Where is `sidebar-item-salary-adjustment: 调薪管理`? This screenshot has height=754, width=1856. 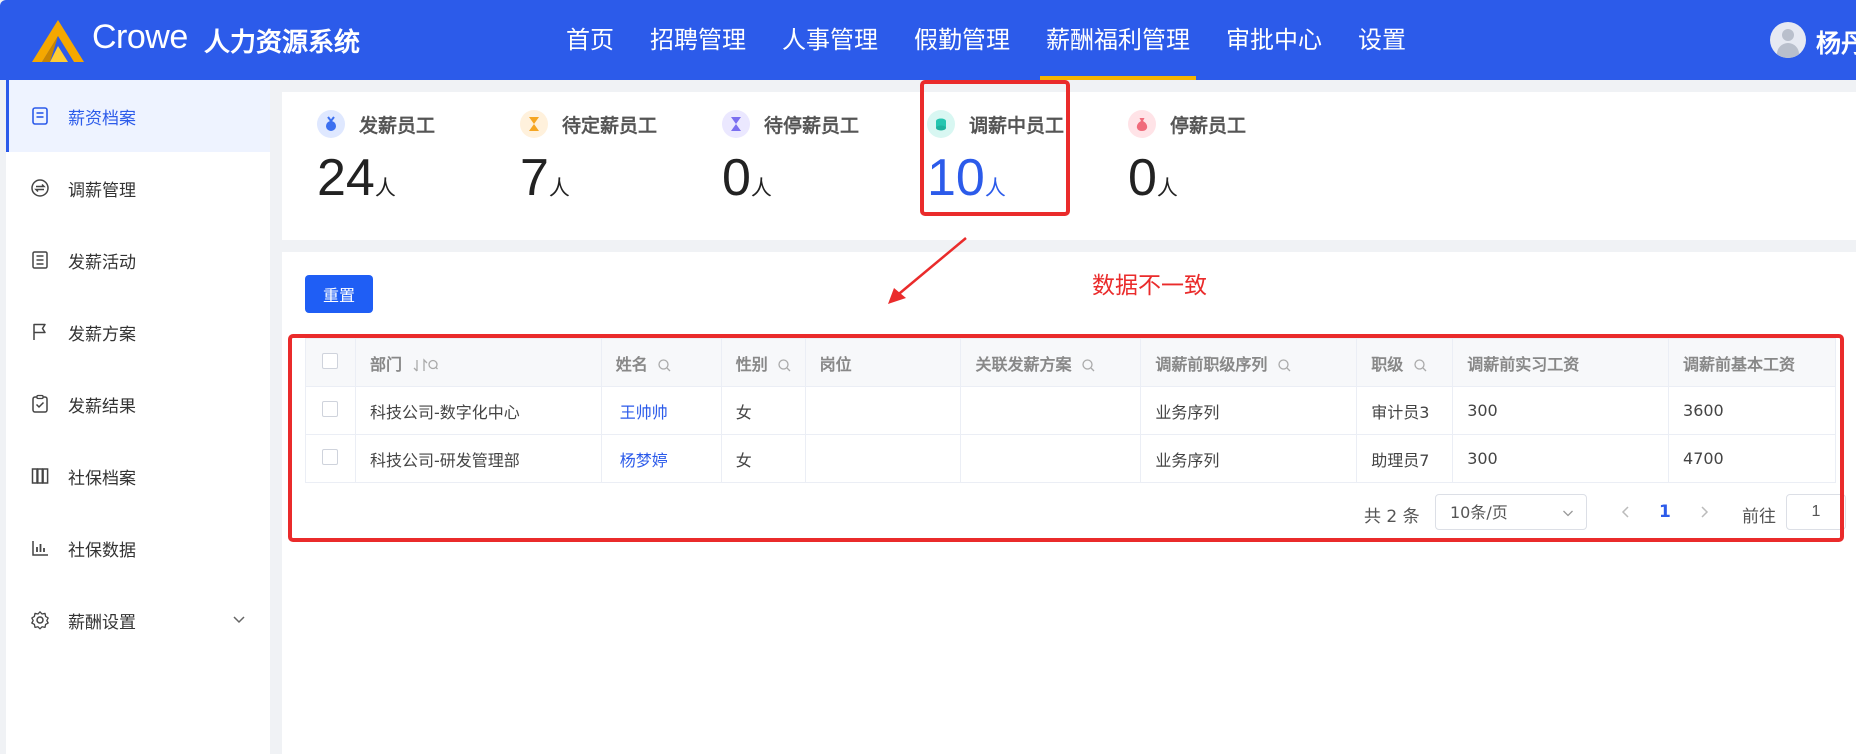 sidebar-item-salary-adjustment: 调薪管理 is located at coordinates (138, 188).